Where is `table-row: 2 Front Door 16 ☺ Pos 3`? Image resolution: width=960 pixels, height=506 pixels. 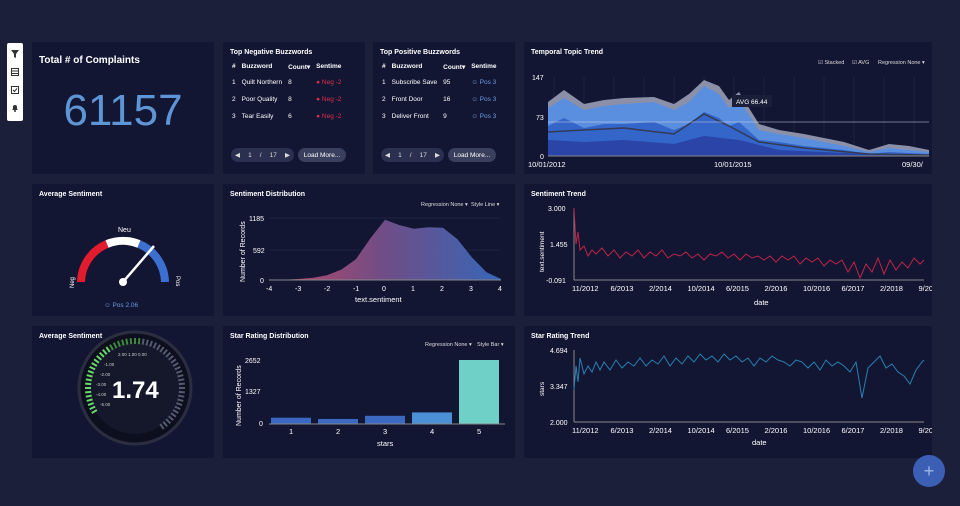 table-row: 2 Front Door 16 ☺ Pos 3 is located at coordinates (439, 99).